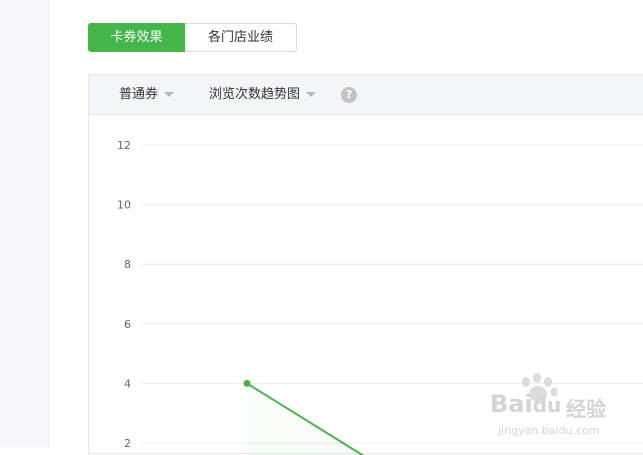  I want to click on tab-store-performance: 各门店业绩, so click(241, 37).